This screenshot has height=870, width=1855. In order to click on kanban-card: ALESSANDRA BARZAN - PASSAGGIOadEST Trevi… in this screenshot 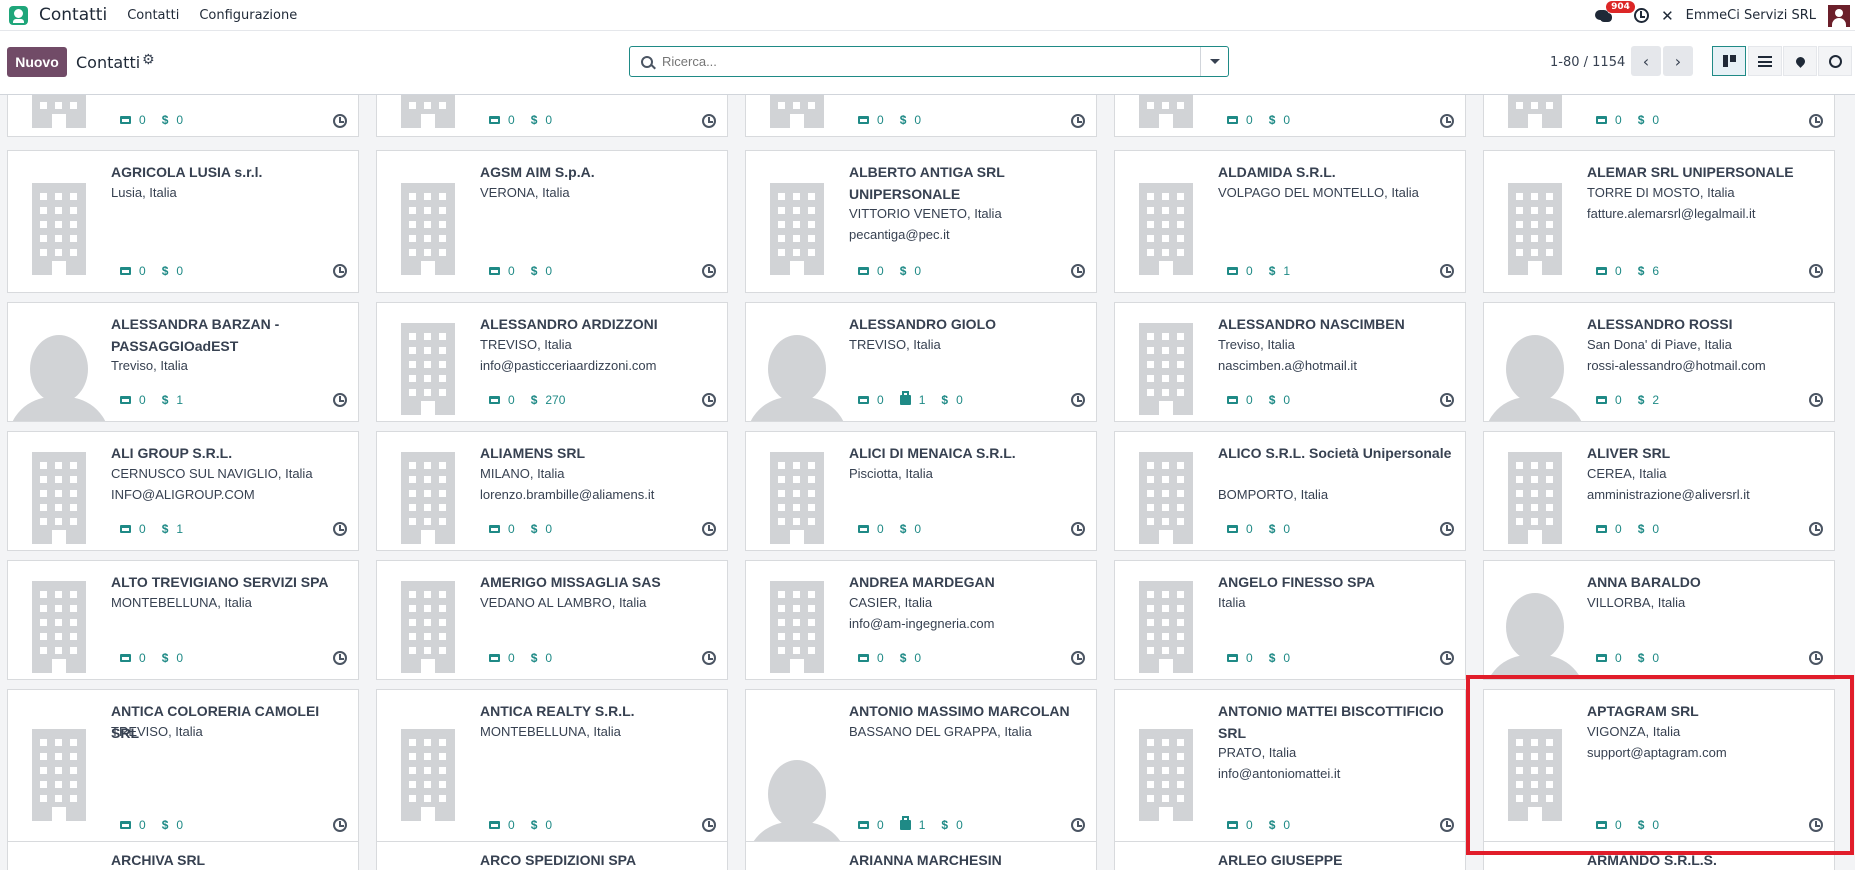, I will do `click(183, 362)`.